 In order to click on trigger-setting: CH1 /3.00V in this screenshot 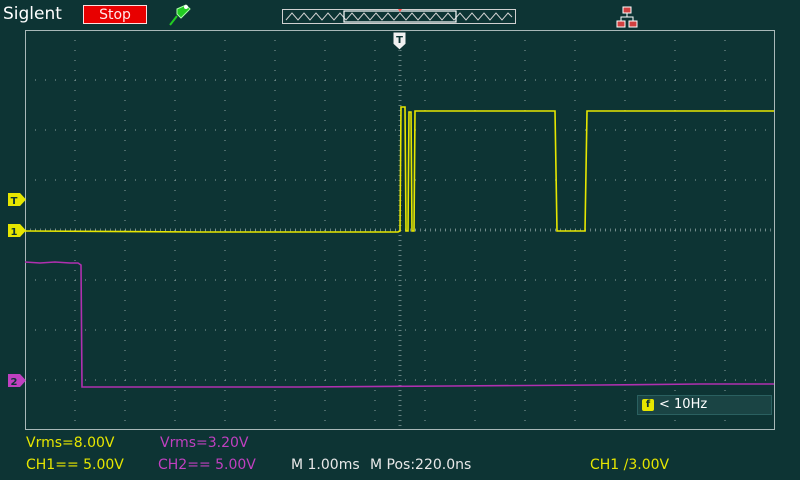, I will do `click(629, 465)`.